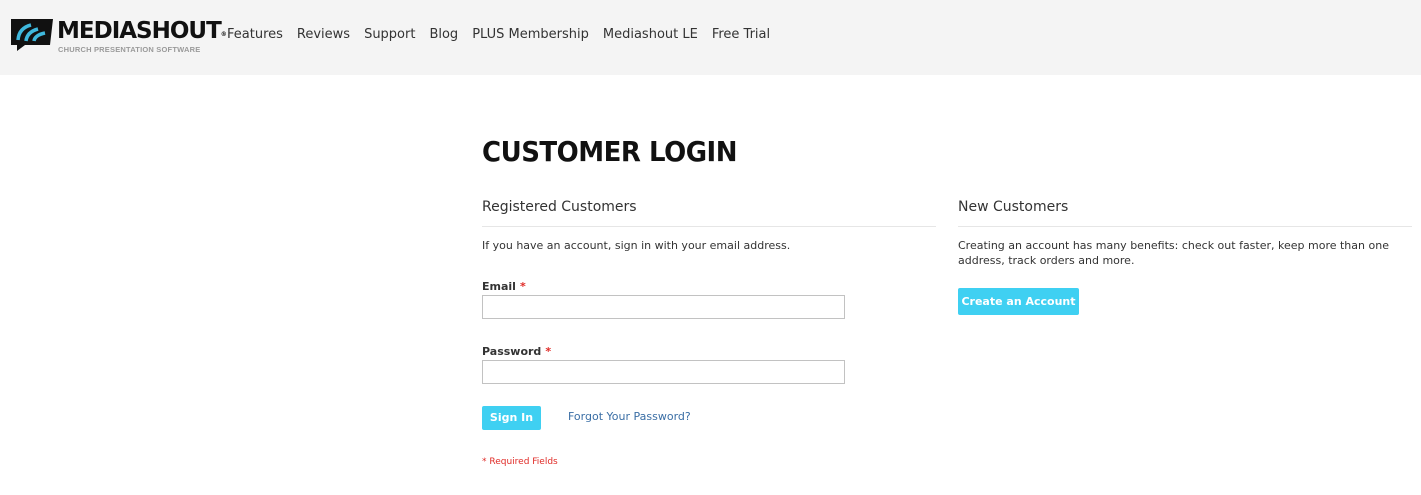 The width and height of the screenshot is (1421, 495). What do you see at coordinates (129, 49) in the screenshot?
I see `logo-tagline: CHURCH PRESENTATION SOFTWARE` at bounding box center [129, 49].